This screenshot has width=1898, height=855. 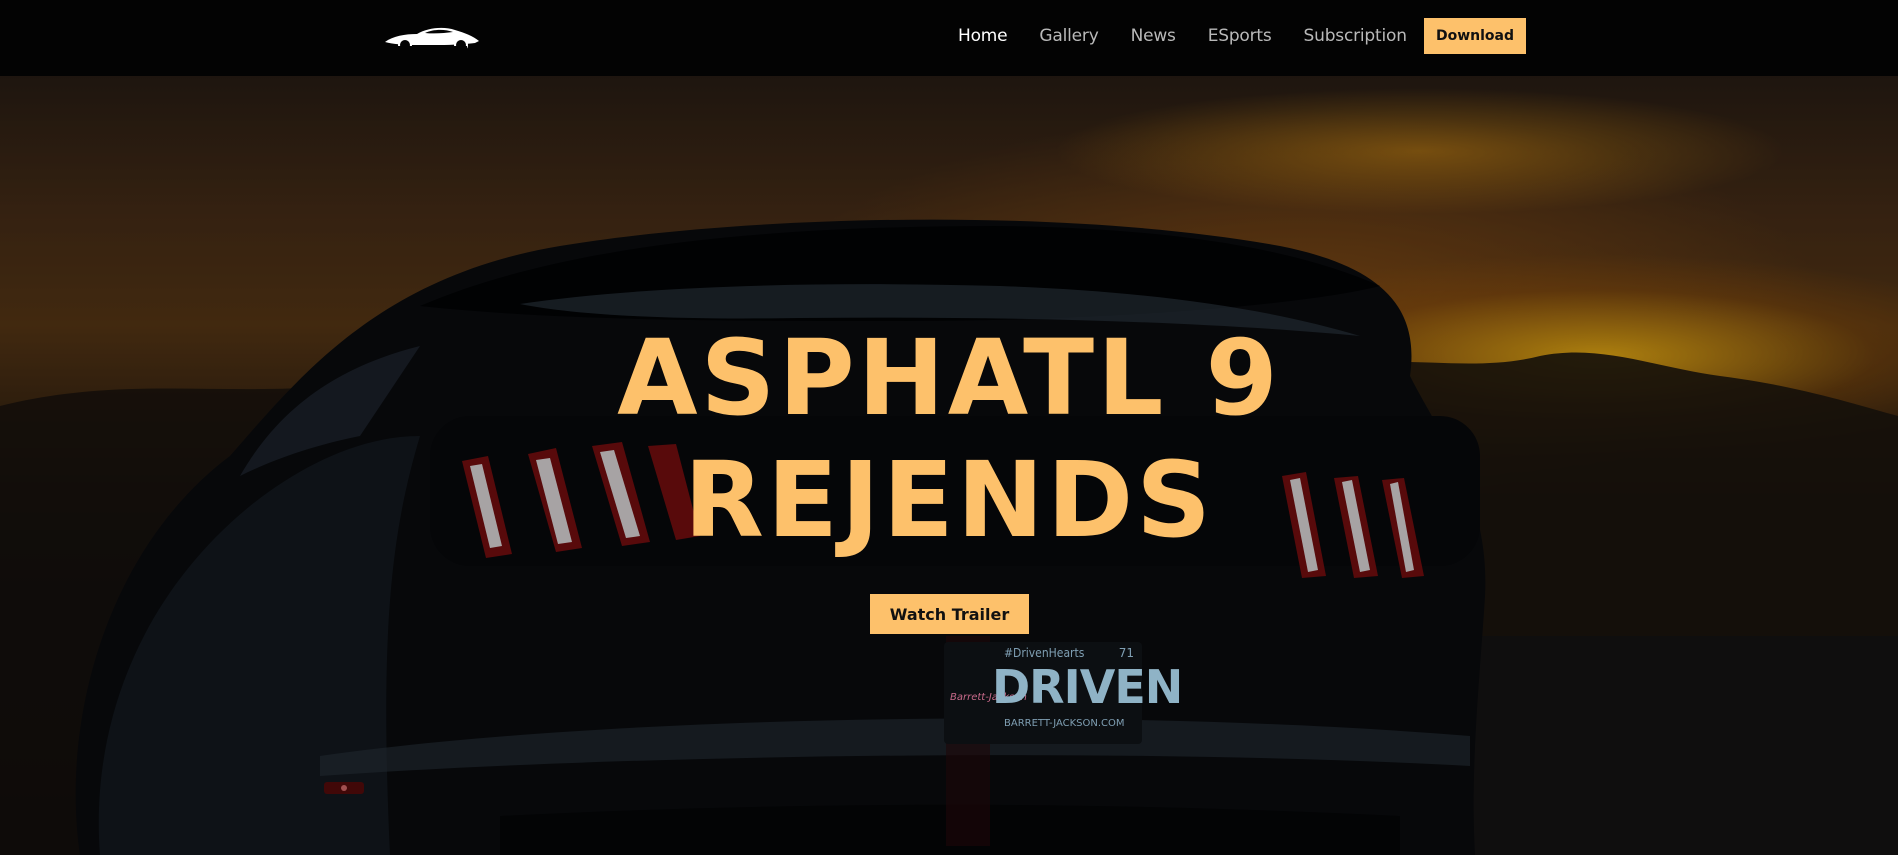 I want to click on plate-word-text: DRIVEN, so click(x=1087, y=687).